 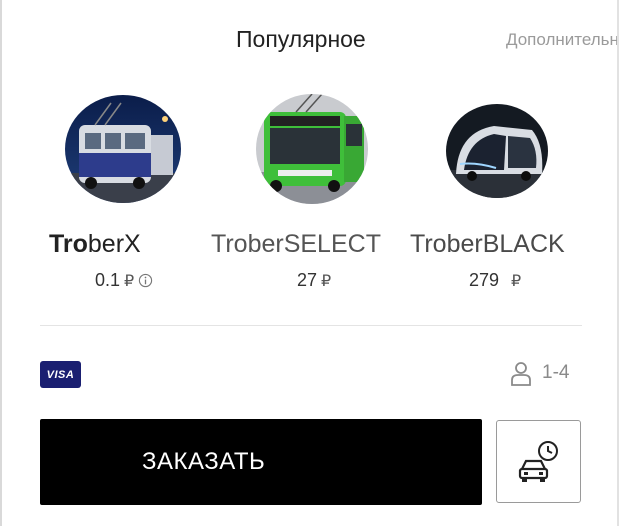 I want to click on tariff-card-troberx: TroberX 0.1 ₽, so click(x=107, y=197).